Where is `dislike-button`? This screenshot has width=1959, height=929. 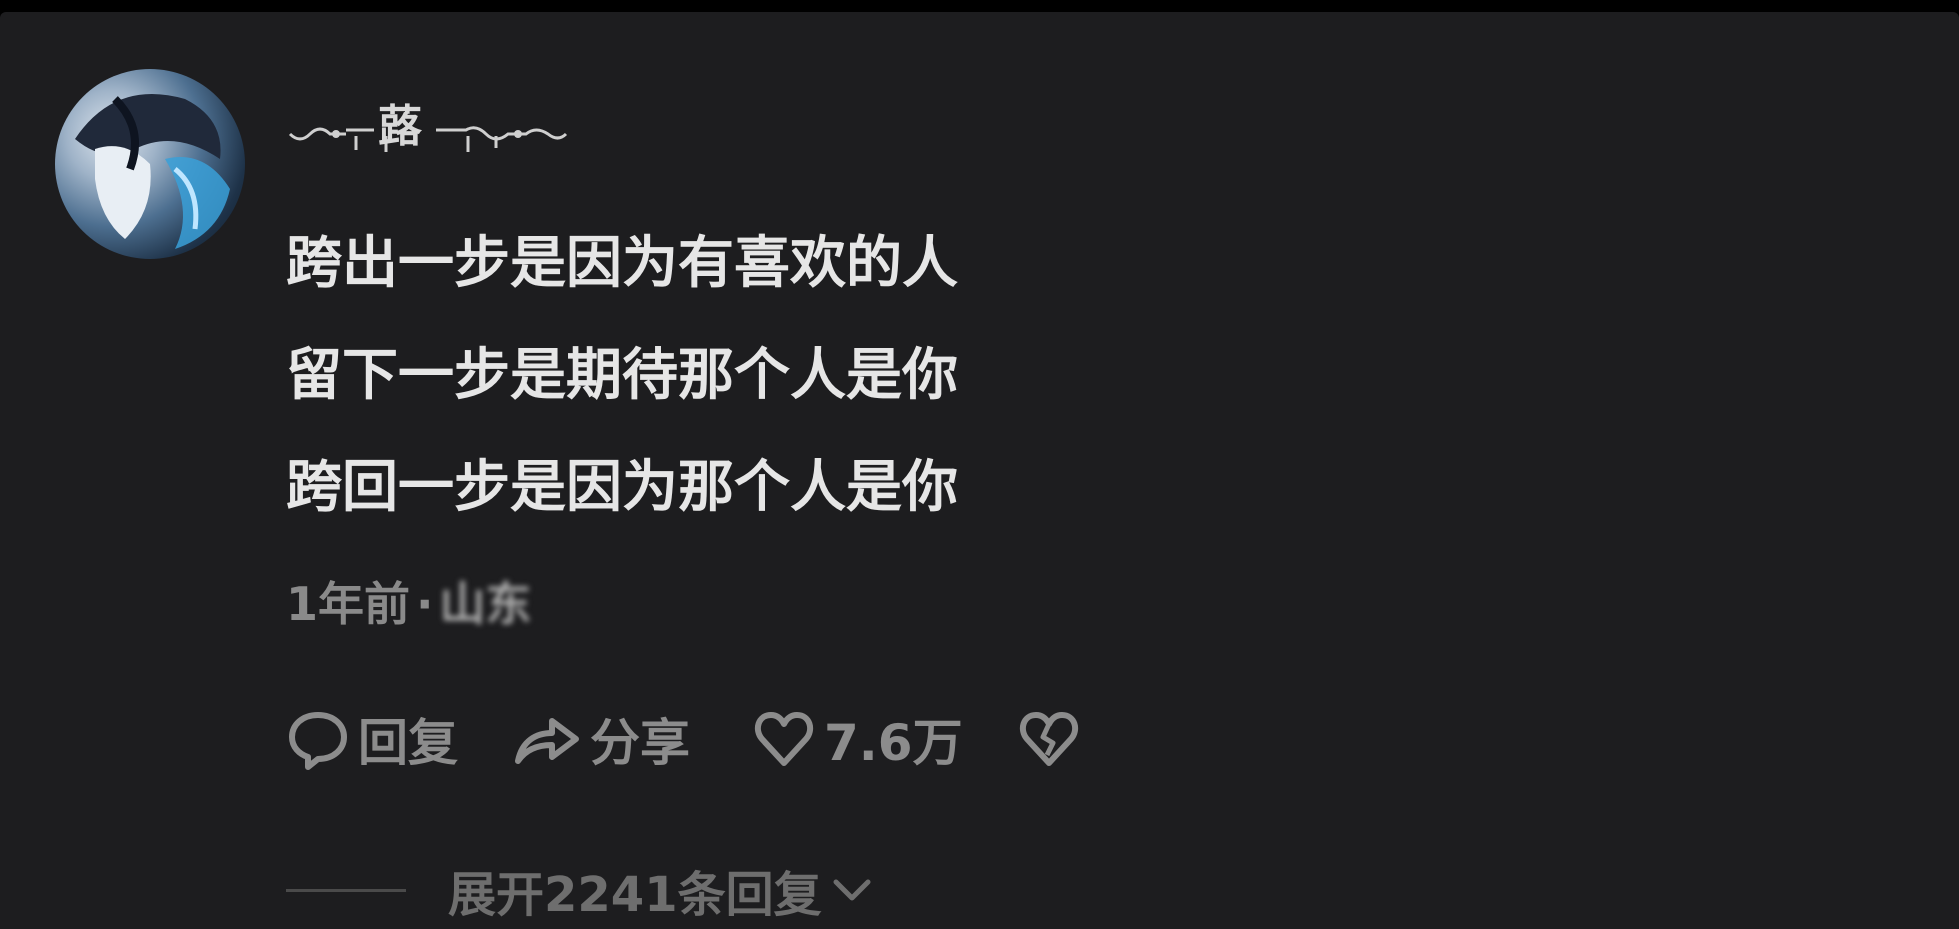
dislike-button is located at coordinates (1049, 739).